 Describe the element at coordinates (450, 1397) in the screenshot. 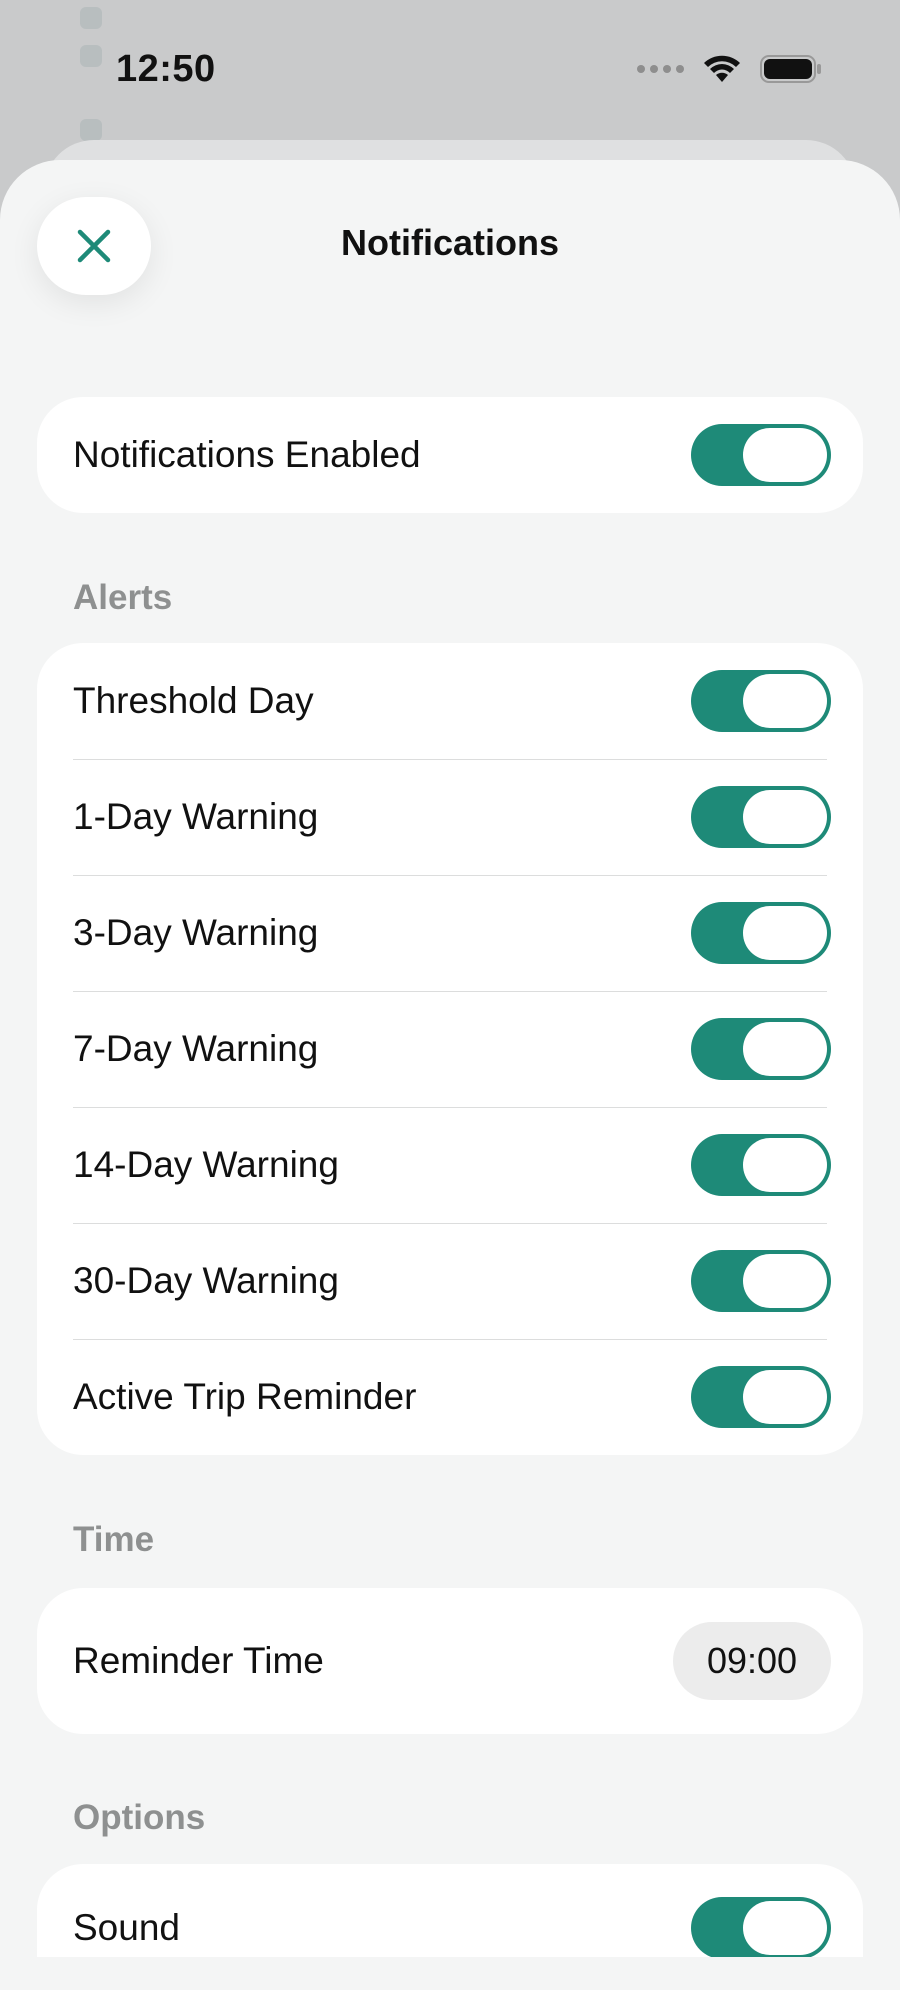

I see `alert-row-active-trip-reminder: Active Trip Reminder` at that location.